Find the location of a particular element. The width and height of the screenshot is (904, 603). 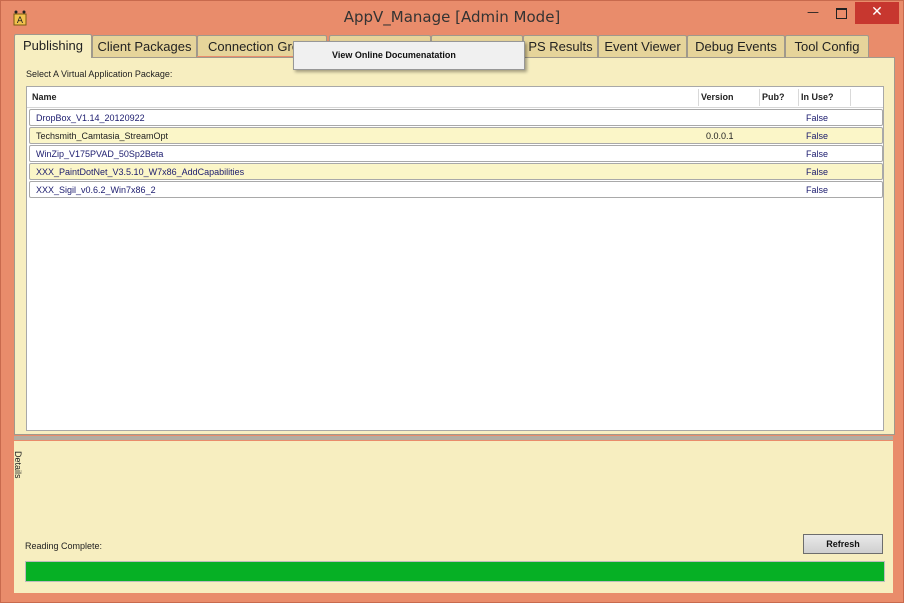

panel-splitter is located at coordinates (453, 438).